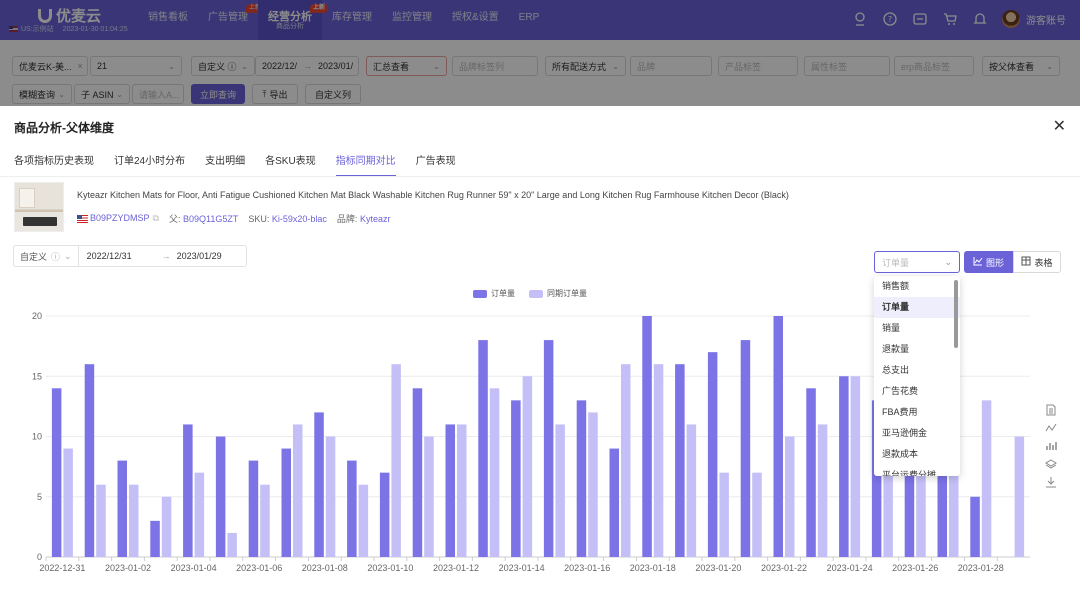 This screenshot has width=1080, height=596. Describe the element at coordinates (225, 164) in the screenshot. I see `tab-2: 支出明细` at that location.